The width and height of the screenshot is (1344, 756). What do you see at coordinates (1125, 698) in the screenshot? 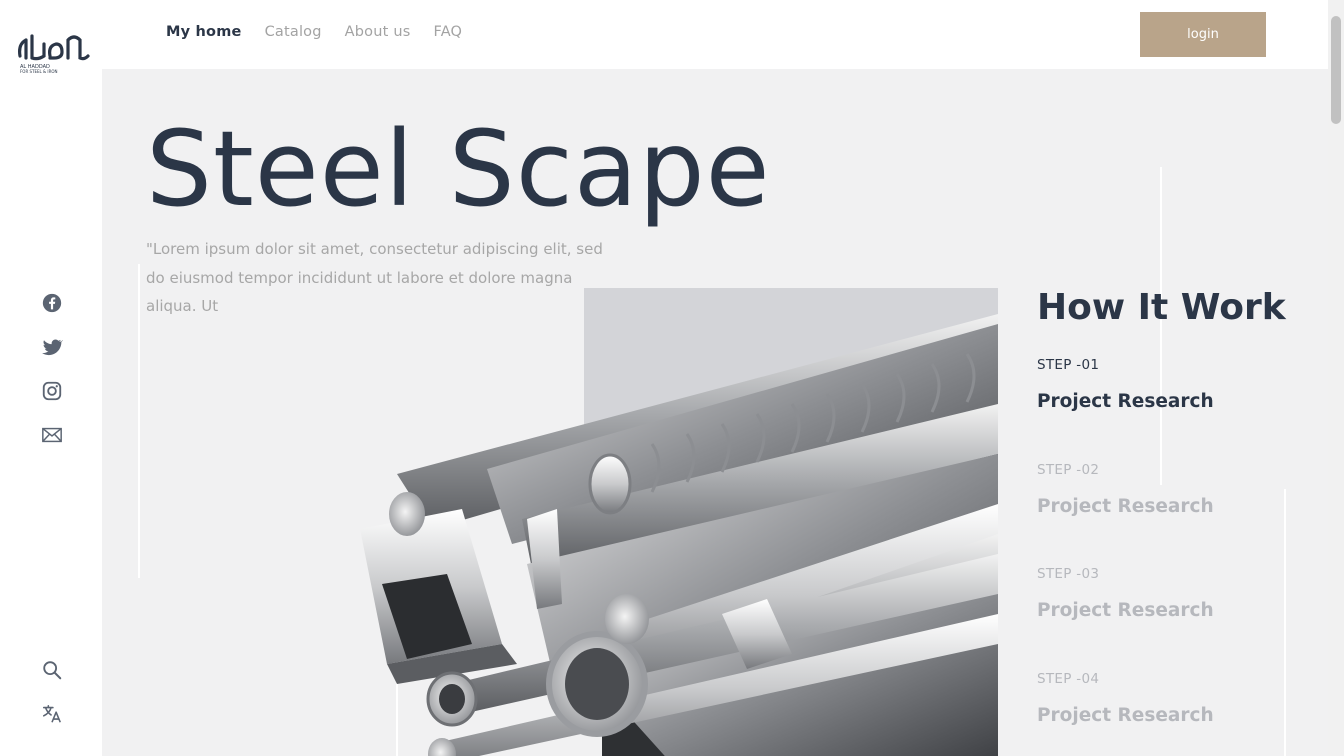
I see `step-item: STEP -04 Project Research` at bounding box center [1125, 698].